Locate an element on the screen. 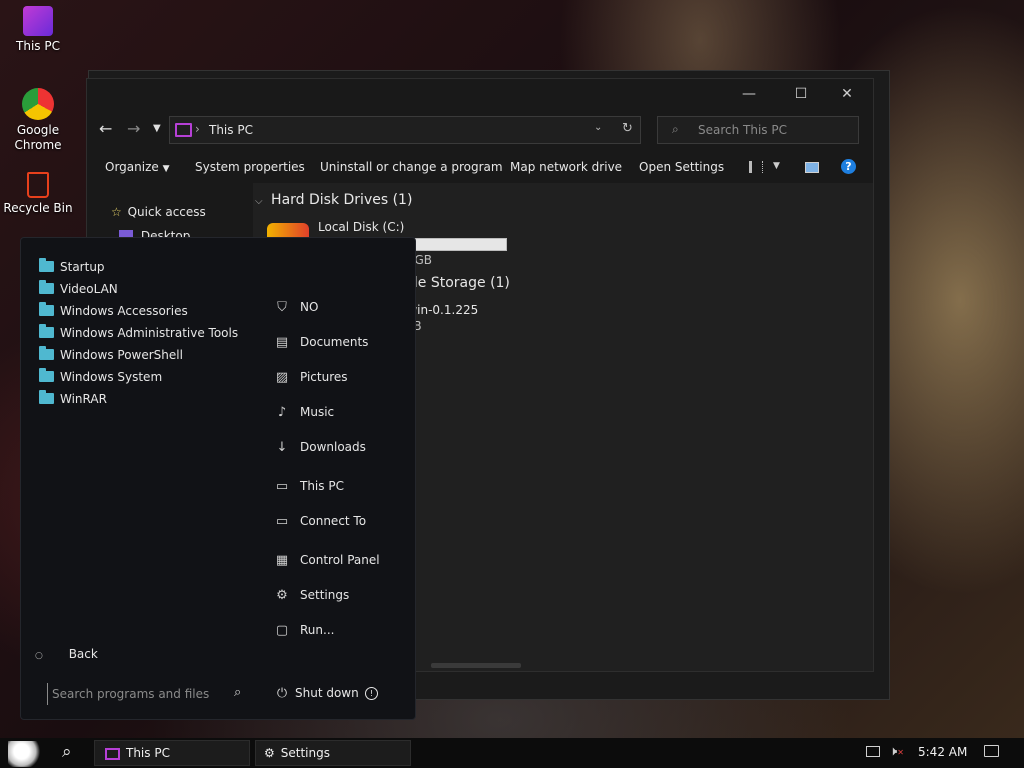 Image resolution: width=1024 pixels, height=768 pixels. start-item-label: Pictures is located at coordinates (324, 377).